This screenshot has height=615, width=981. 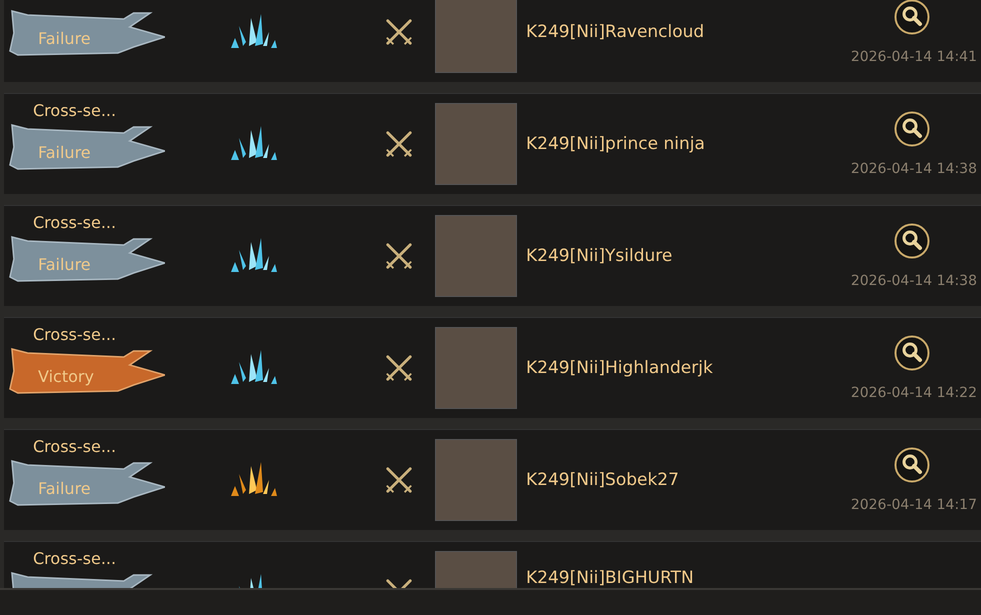 What do you see at coordinates (616, 144) in the screenshot?
I see `opponent-name: K249[Nii]prince ninja` at bounding box center [616, 144].